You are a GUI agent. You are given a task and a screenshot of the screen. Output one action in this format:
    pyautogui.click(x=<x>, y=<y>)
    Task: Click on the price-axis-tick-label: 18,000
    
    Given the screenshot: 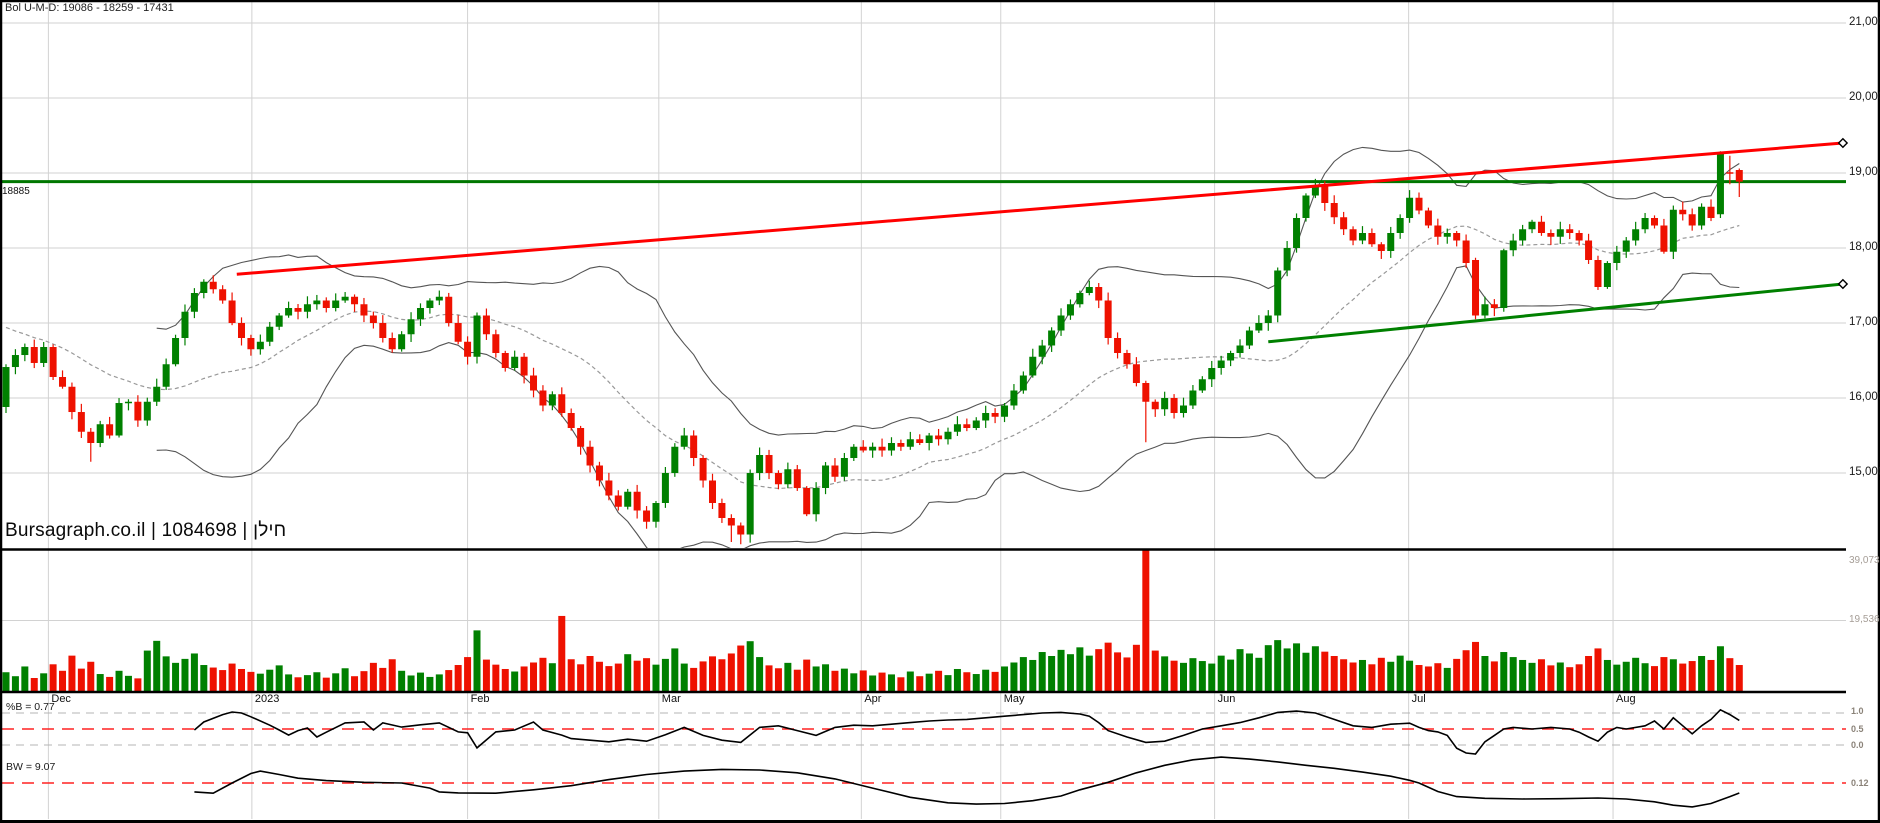 What is the action you would take?
    pyautogui.click(x=1864, y=247)
    